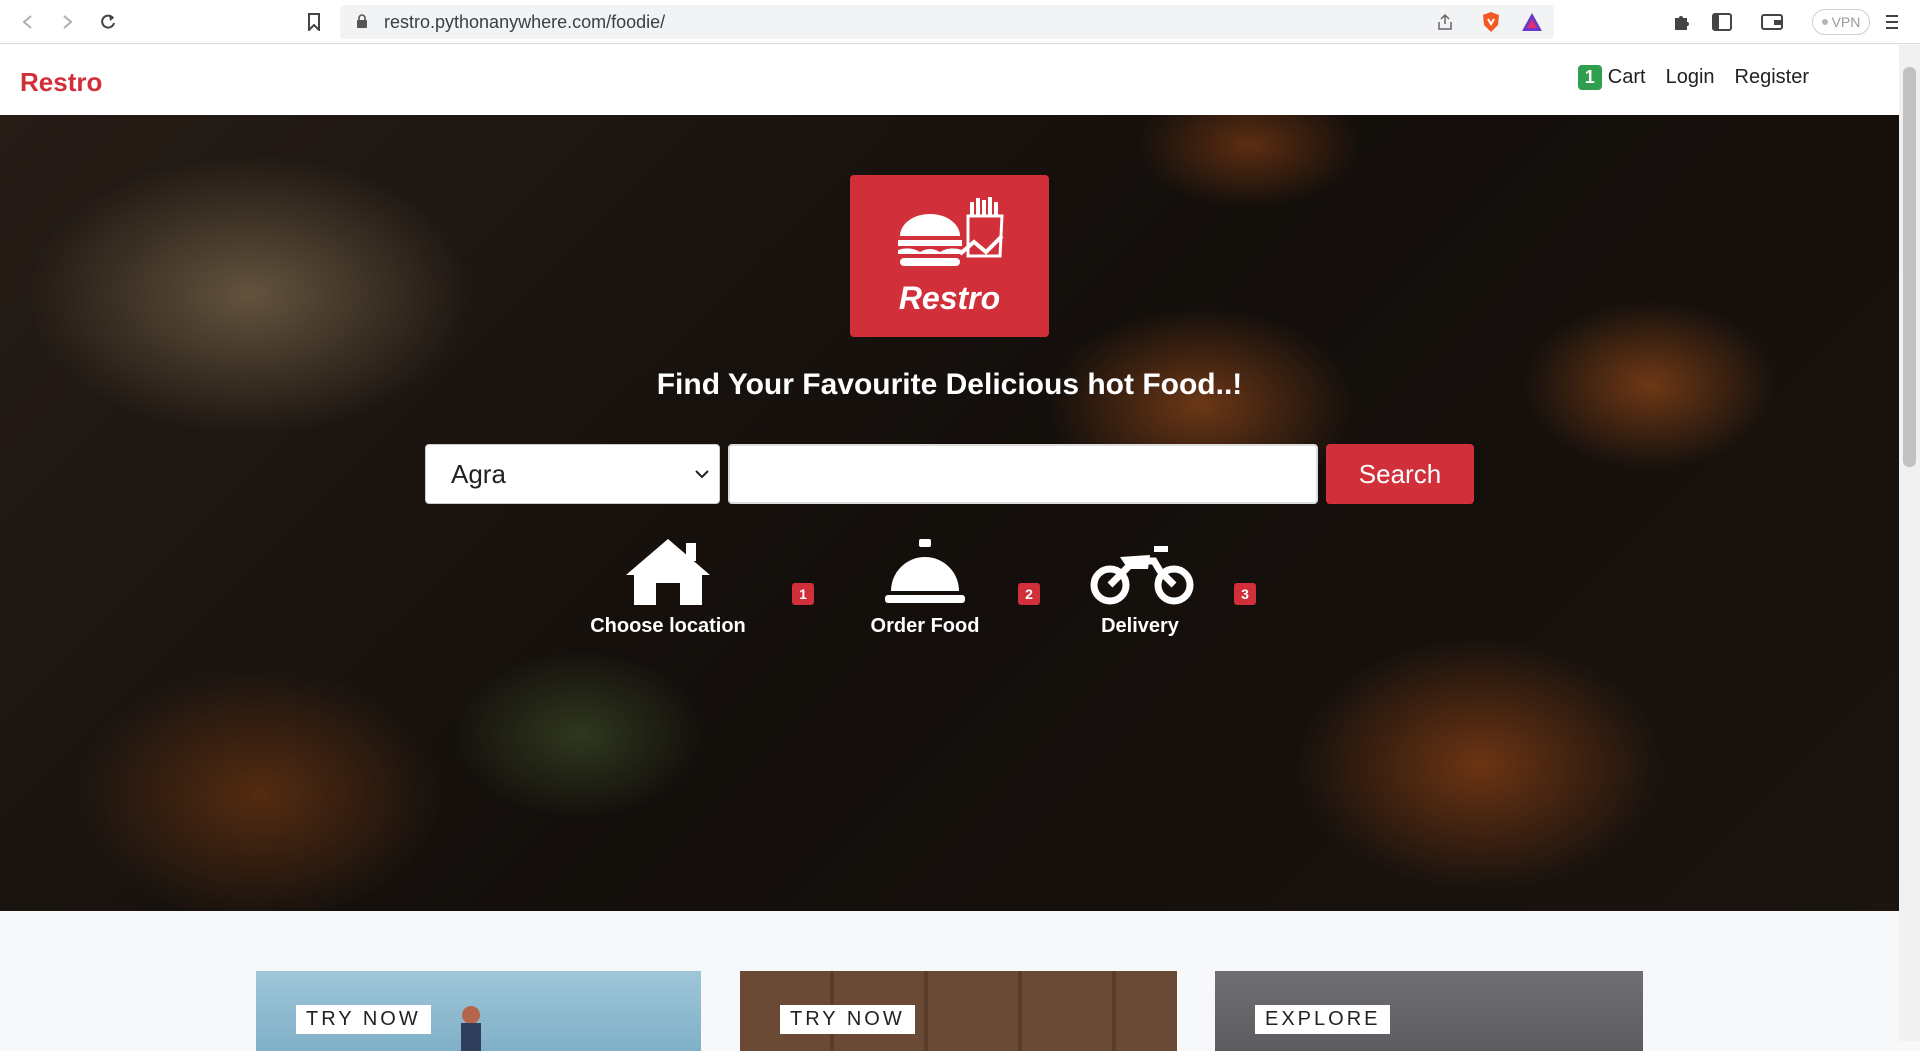  I want to click on search-form: Agra Search, so click(949, 474).